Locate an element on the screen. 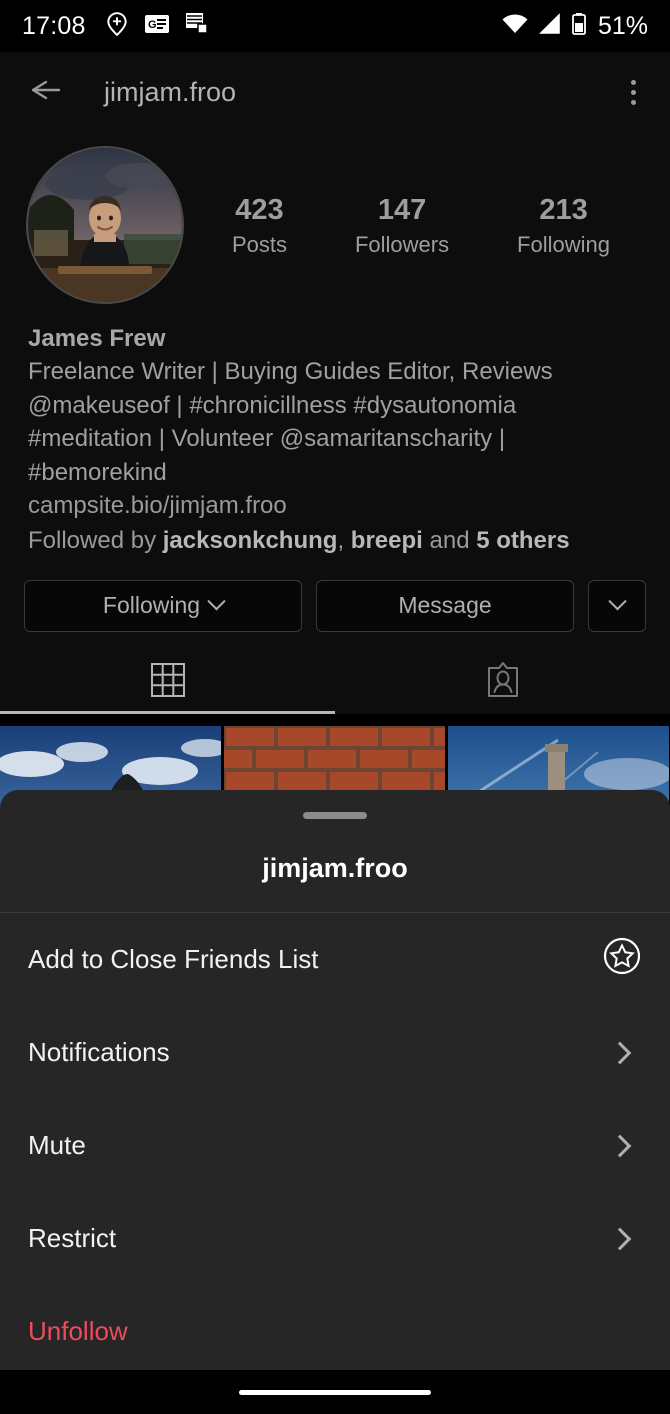  grid-icon is located at coordinates (168, 682).